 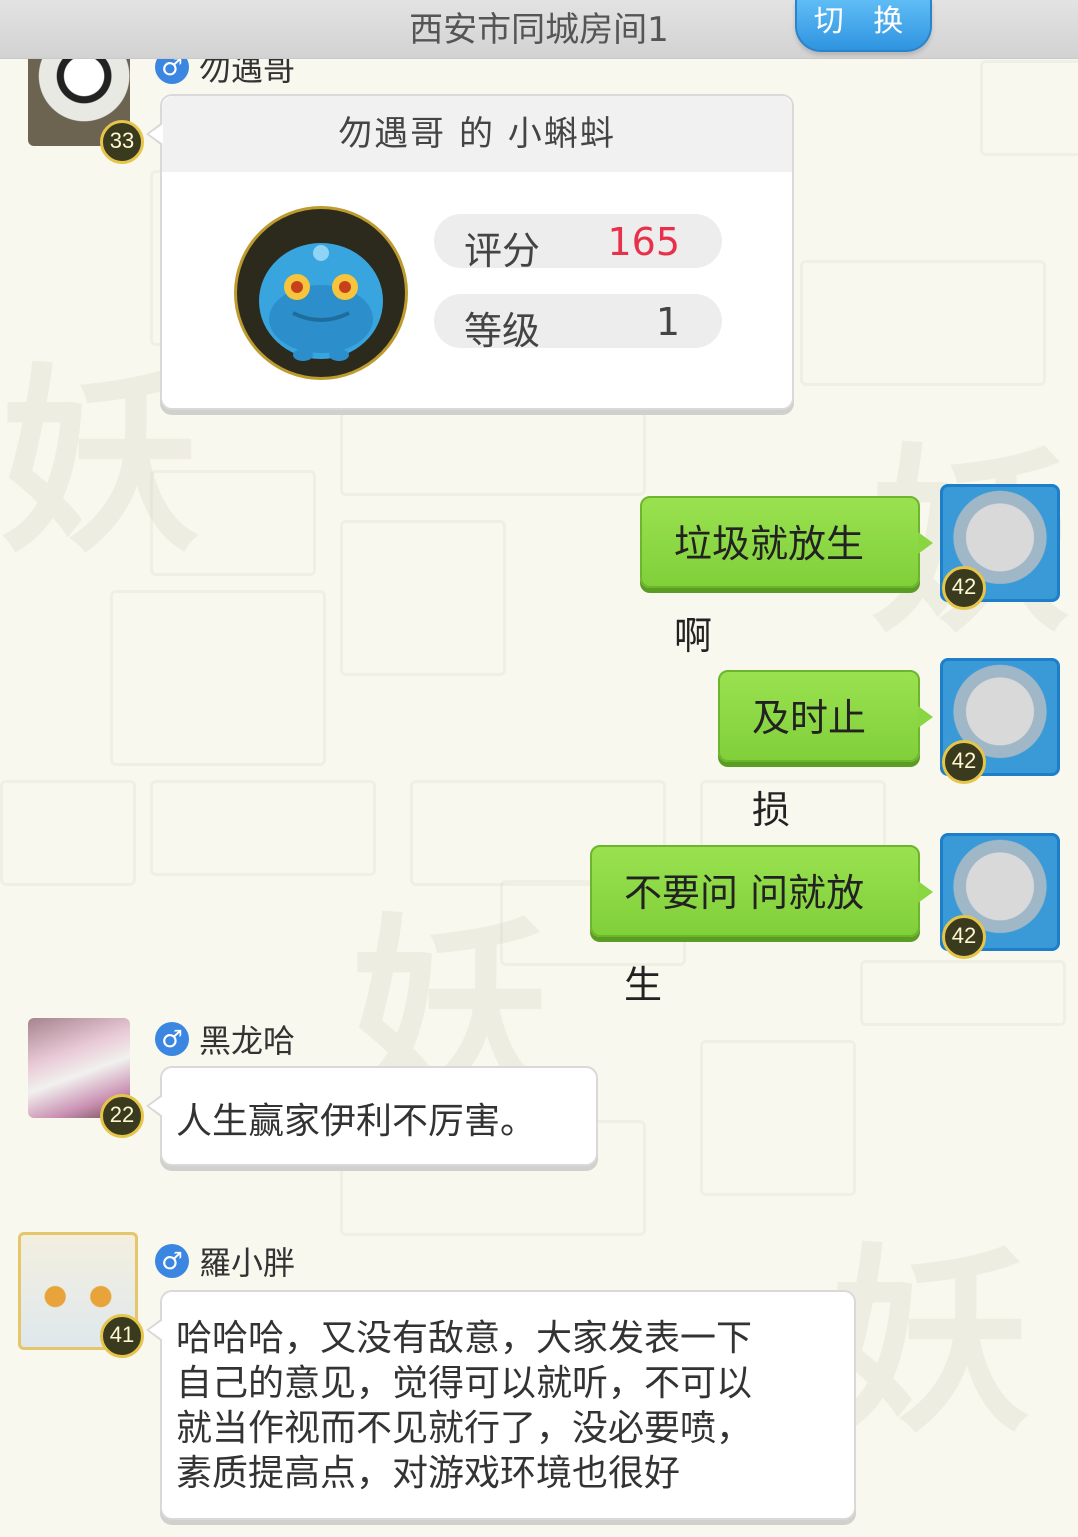 I want to click on tadpole-pet-icon, so click(x=321, y=293).